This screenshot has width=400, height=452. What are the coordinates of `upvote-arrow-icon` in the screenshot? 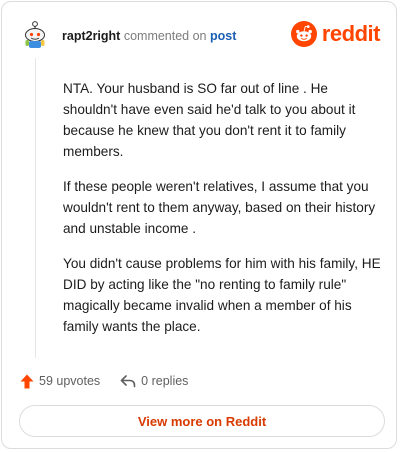 It's located at (27, 381).